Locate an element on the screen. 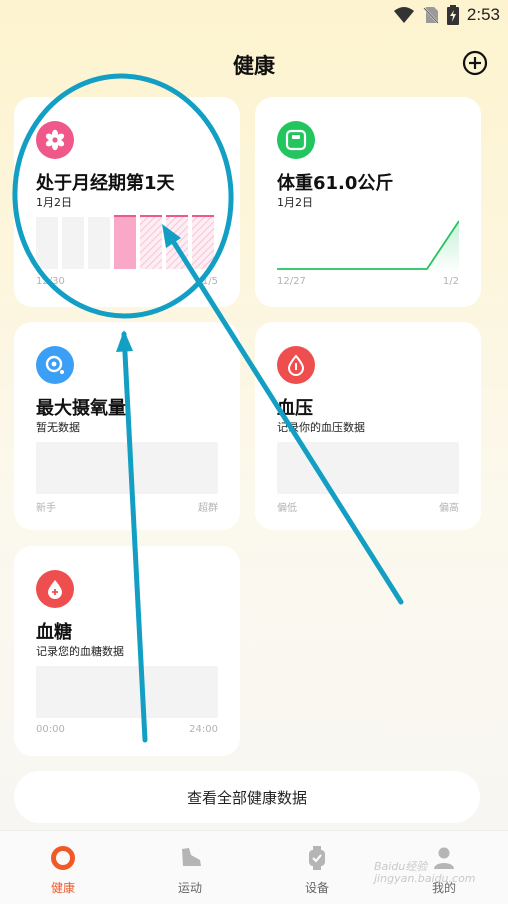 The width and height of the screenshot is (508, 904). header: 健康 is located at coordinates (254, 64).